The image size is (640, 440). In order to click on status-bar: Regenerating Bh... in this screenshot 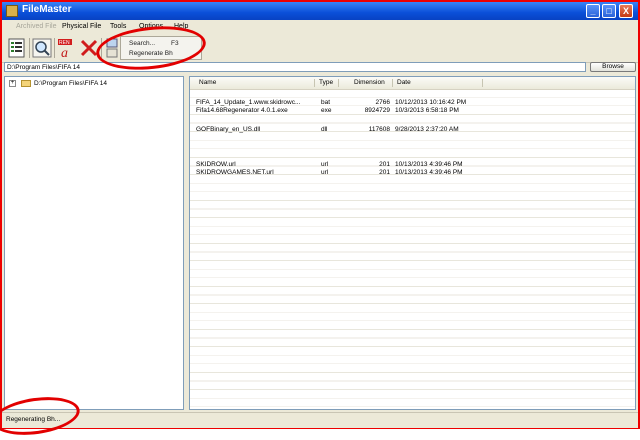, I will do `click(320, 420)`.